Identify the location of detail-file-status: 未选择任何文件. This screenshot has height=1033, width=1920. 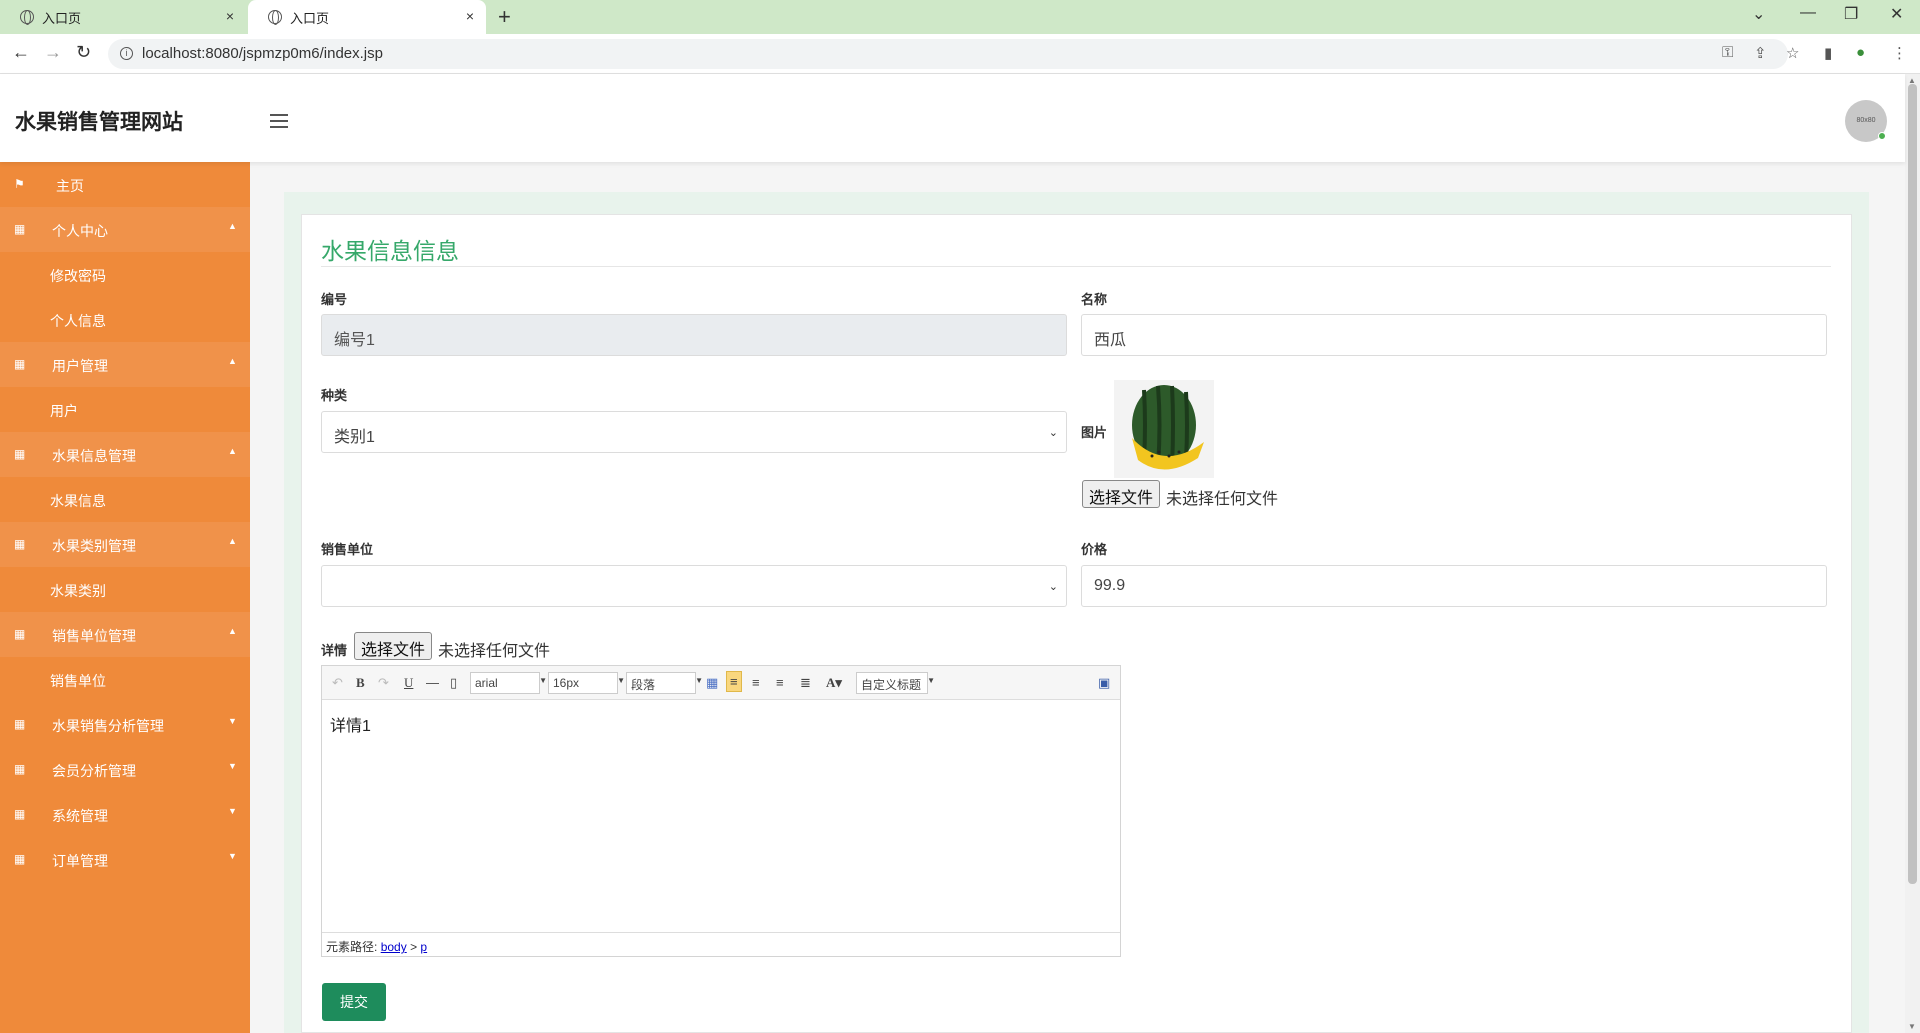
(494, 651).